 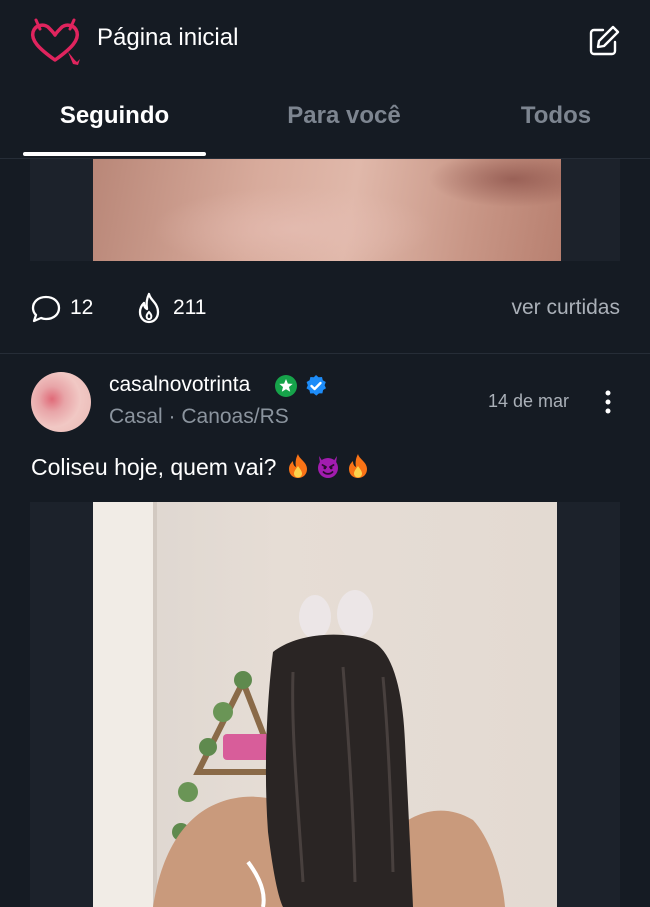 I want to click on app-header: Página inicial, so click(x=325, y=39).